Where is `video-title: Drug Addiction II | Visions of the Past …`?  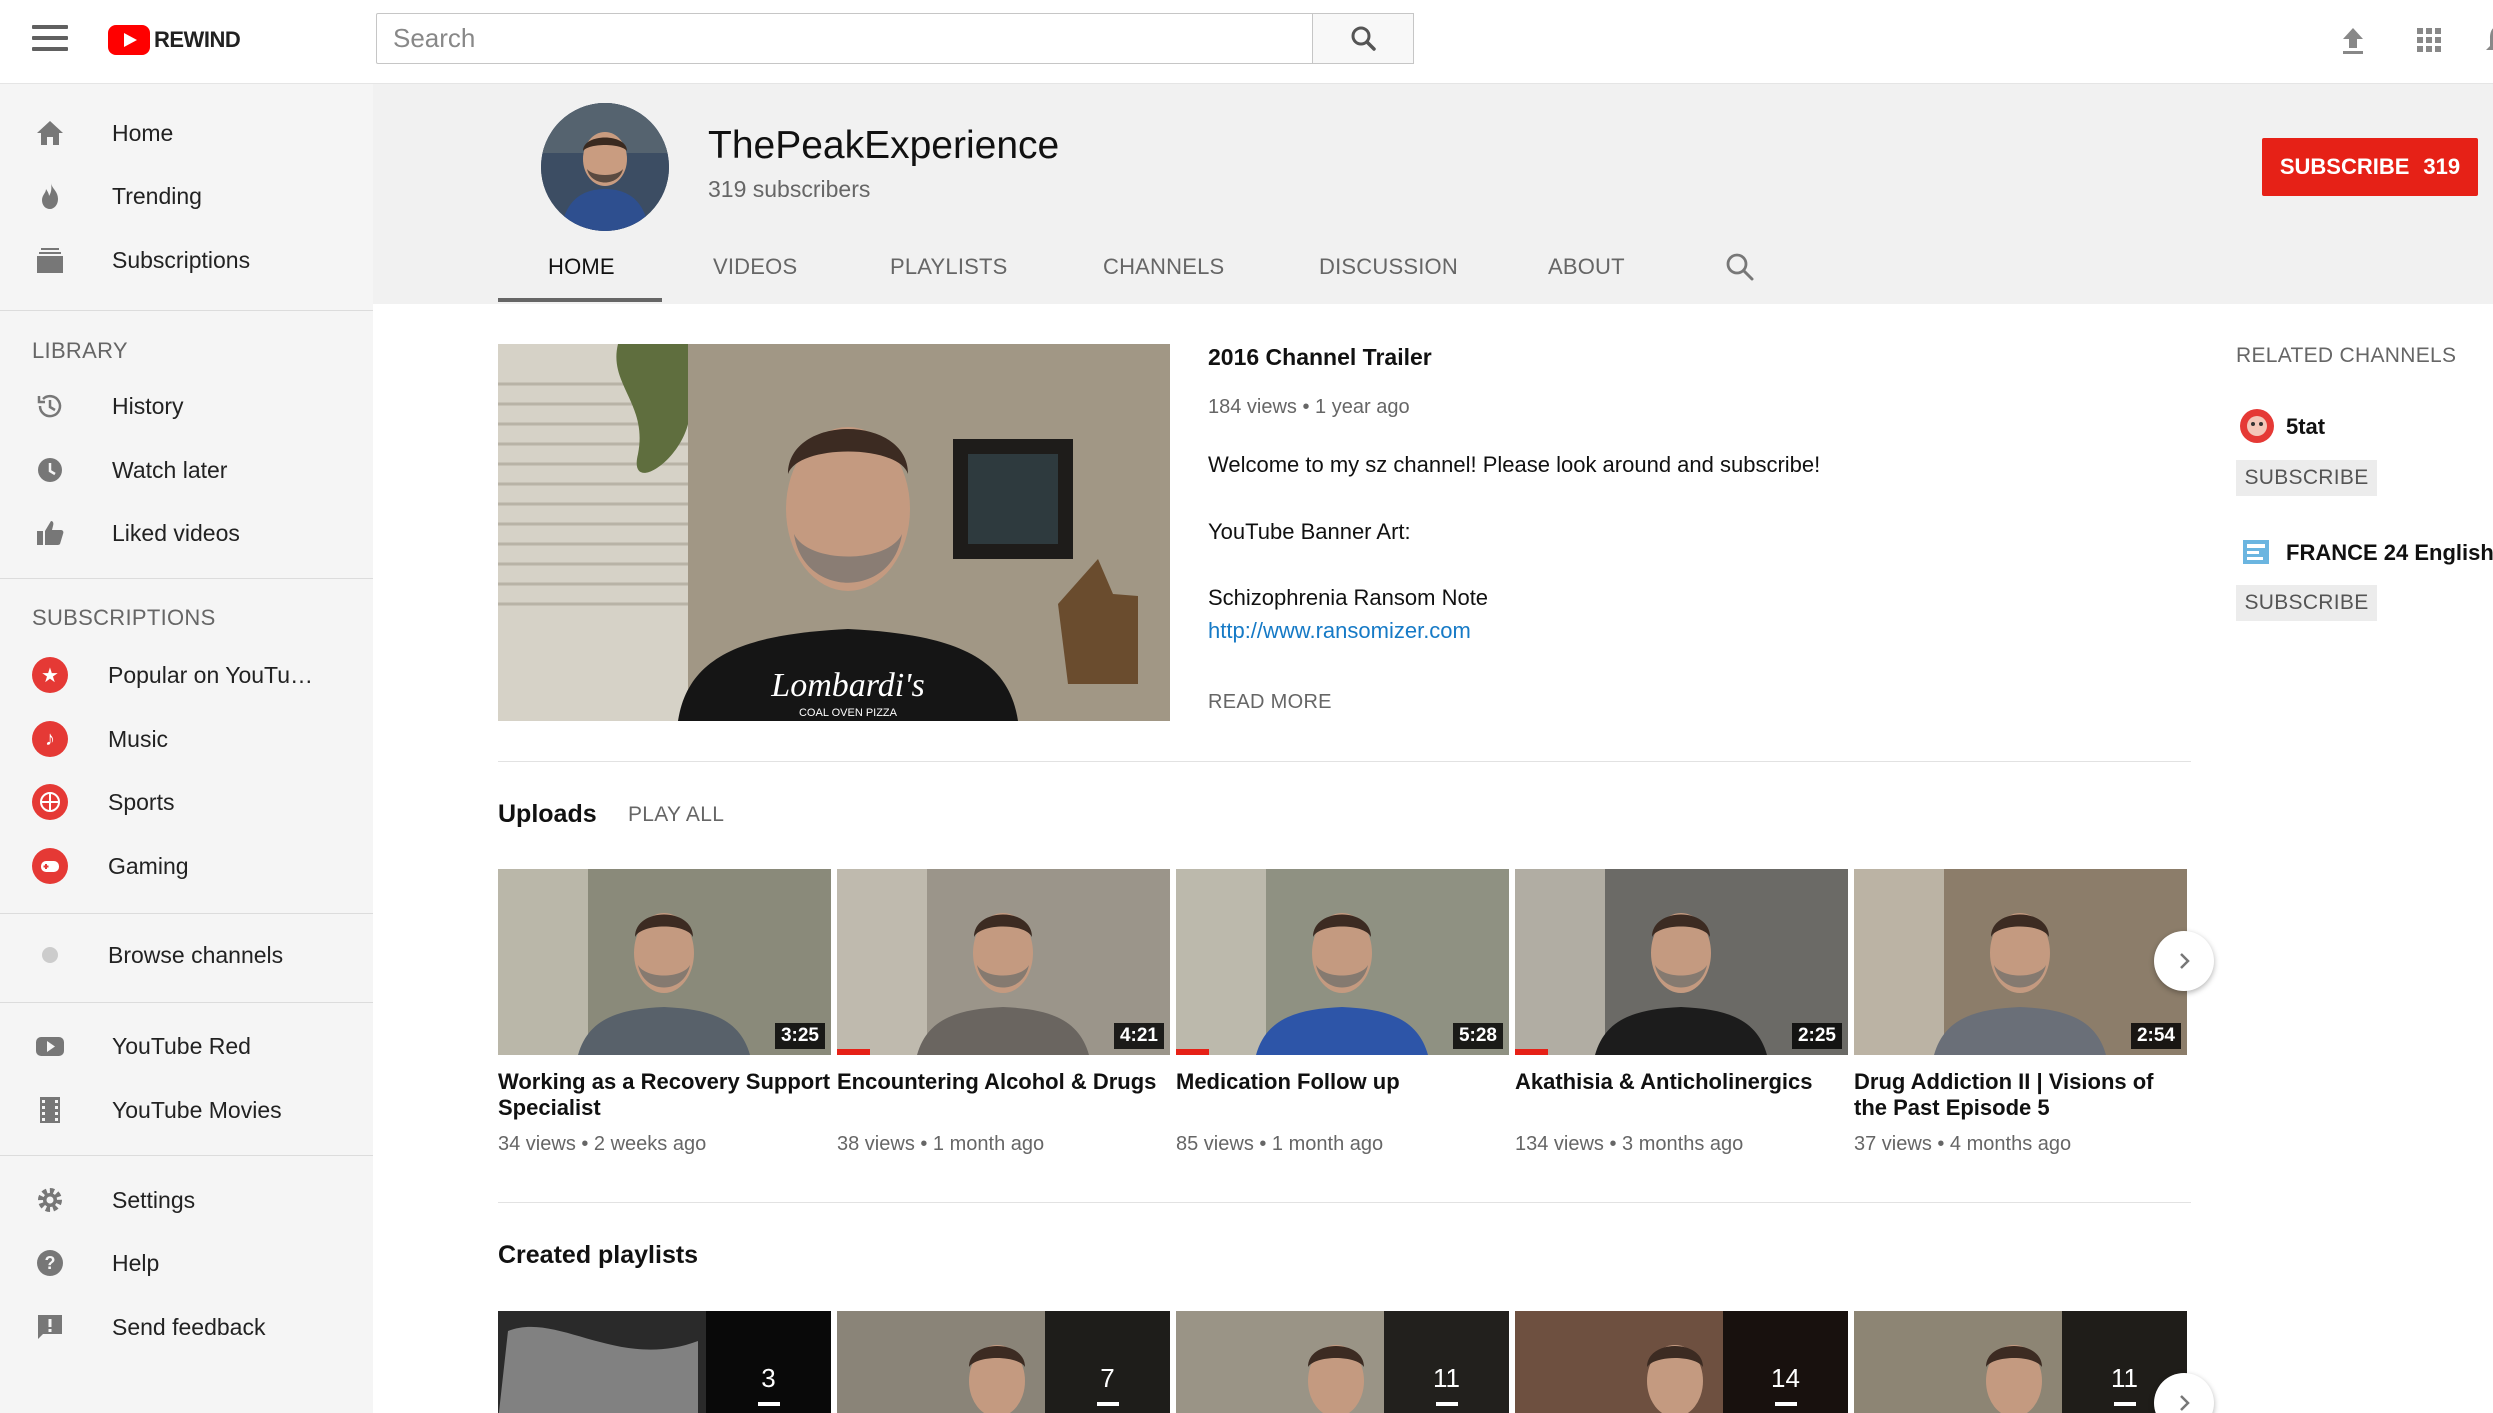
video-title: Drug Addiction II | Visions of the Past … is located at coordinates (2020, 1095).